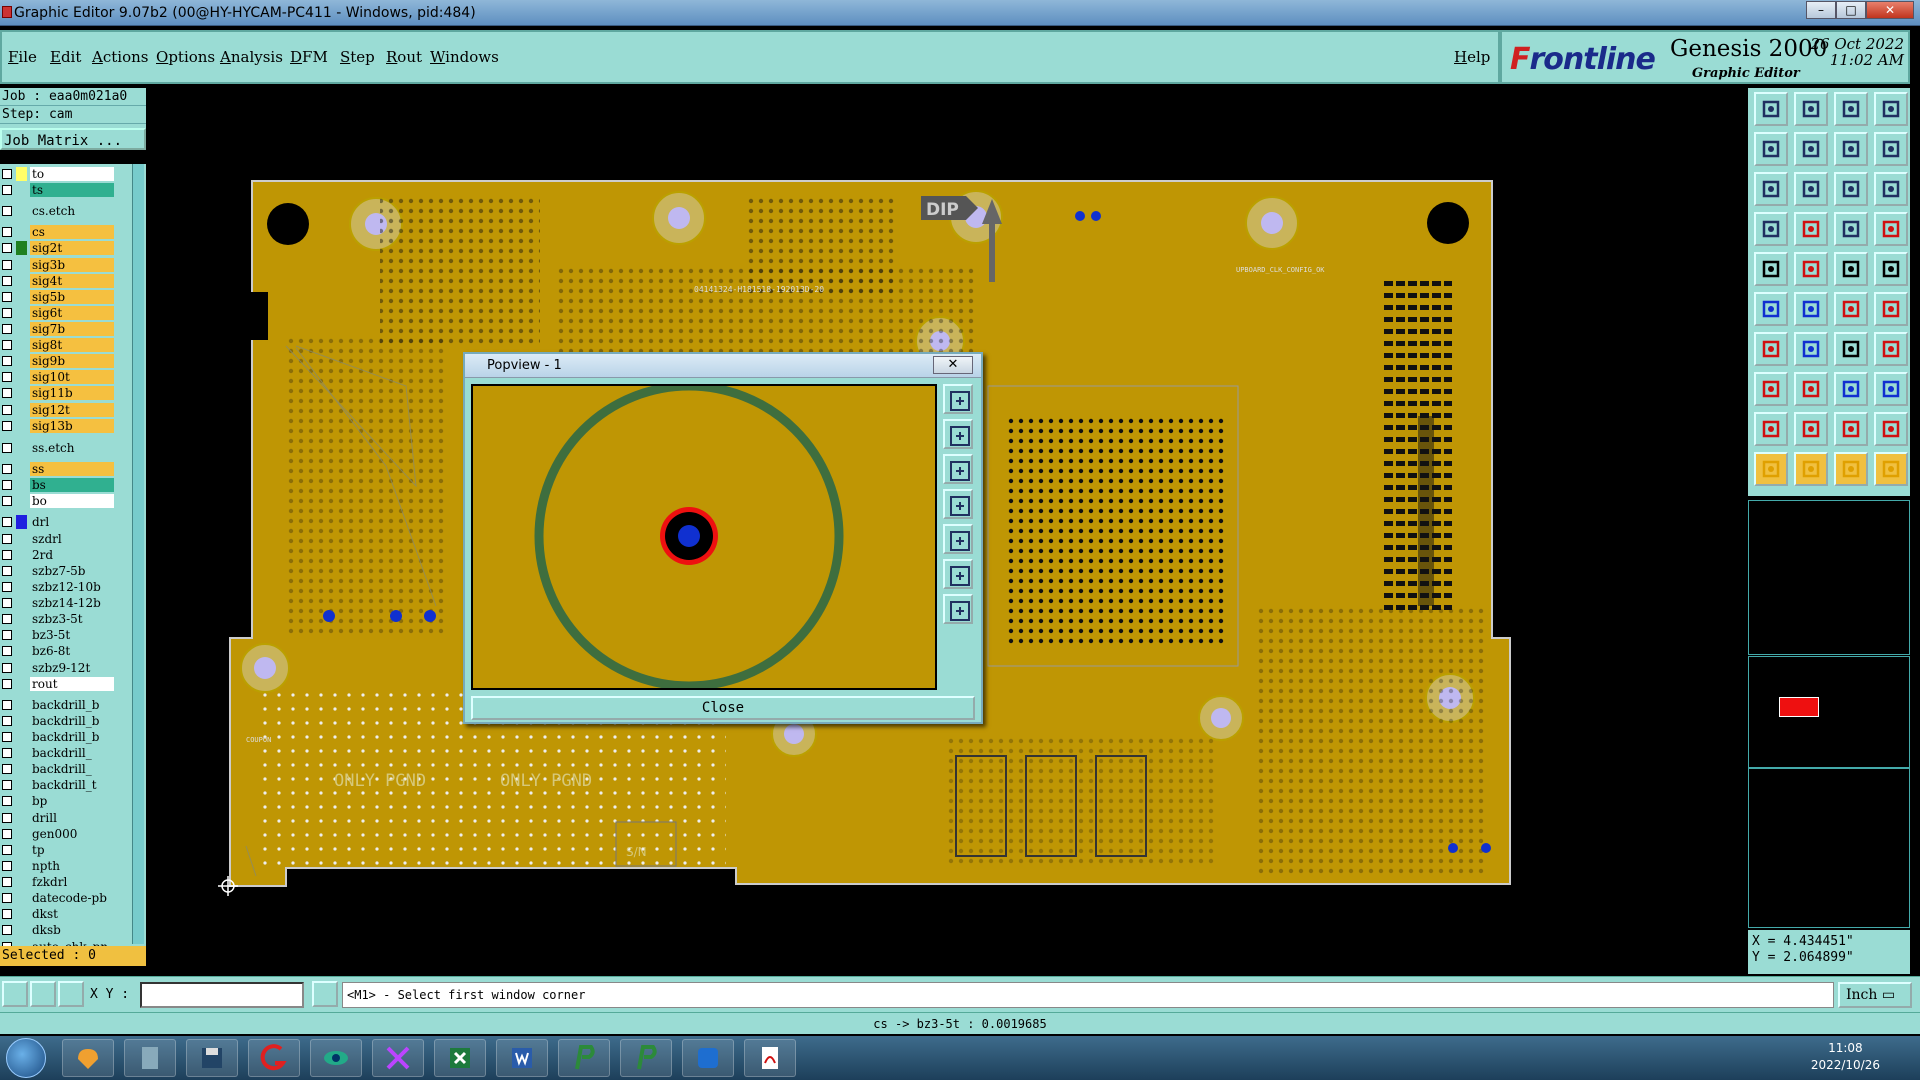  Describe the element at coordinates (60, 603) in the screenshot. I see `layer-row: szbz14-12b` at that location.